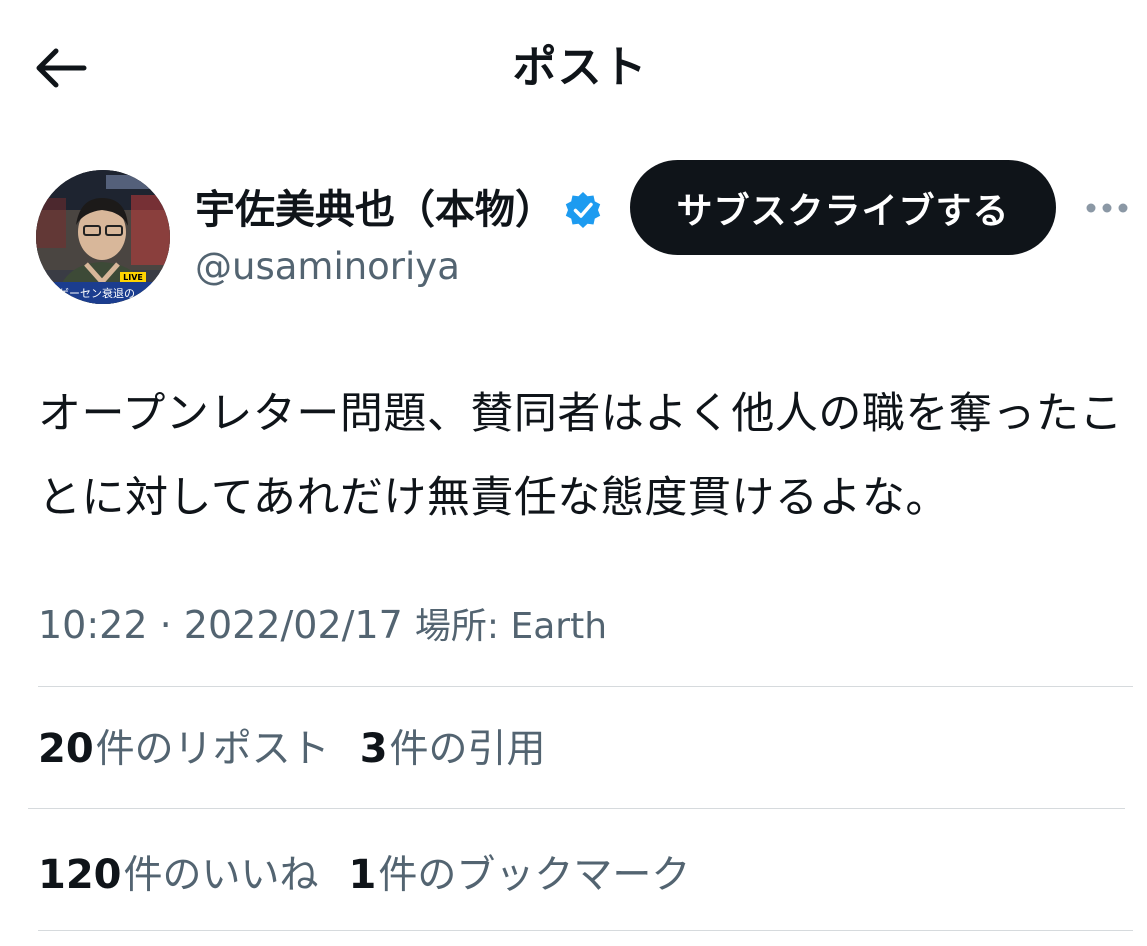  What do you see at coordinates (373, 749) in the screenshot?
I see `quotes-count: 3` at bounding box center [373, 749].